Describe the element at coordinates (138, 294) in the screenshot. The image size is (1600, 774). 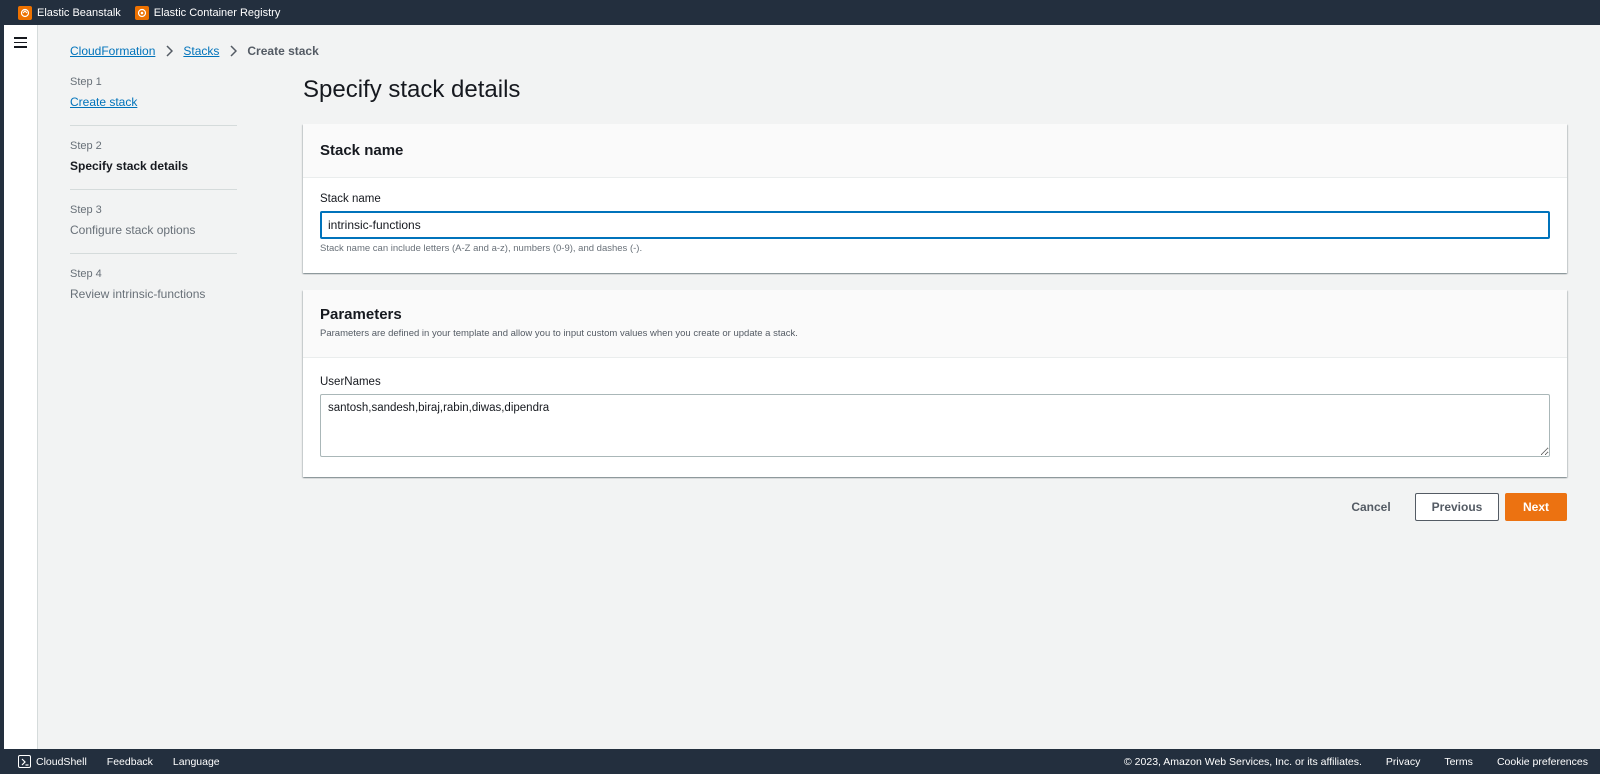
I see `step-title: Review intrinsic-functions` at that location.